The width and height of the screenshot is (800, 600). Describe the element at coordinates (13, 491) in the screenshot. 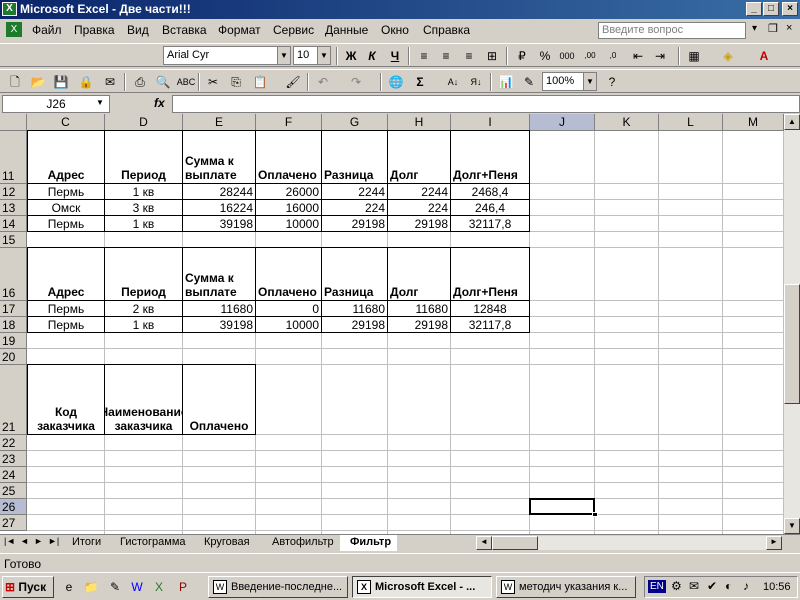

I see `row-header-25: 25` at that location.